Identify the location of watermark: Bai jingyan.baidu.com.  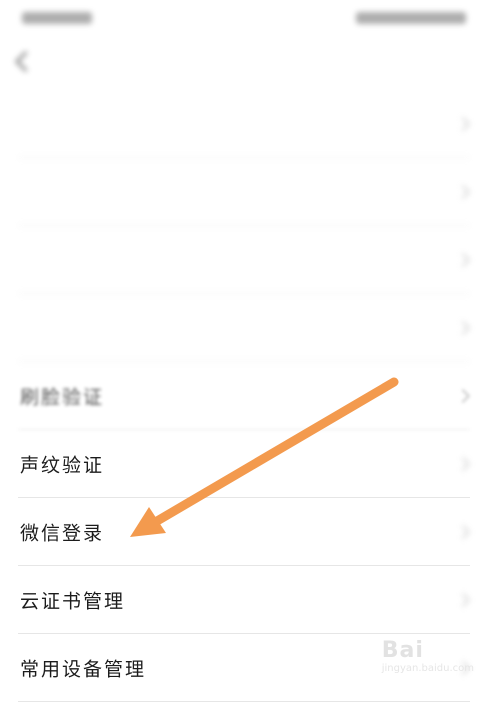
(428, 656).